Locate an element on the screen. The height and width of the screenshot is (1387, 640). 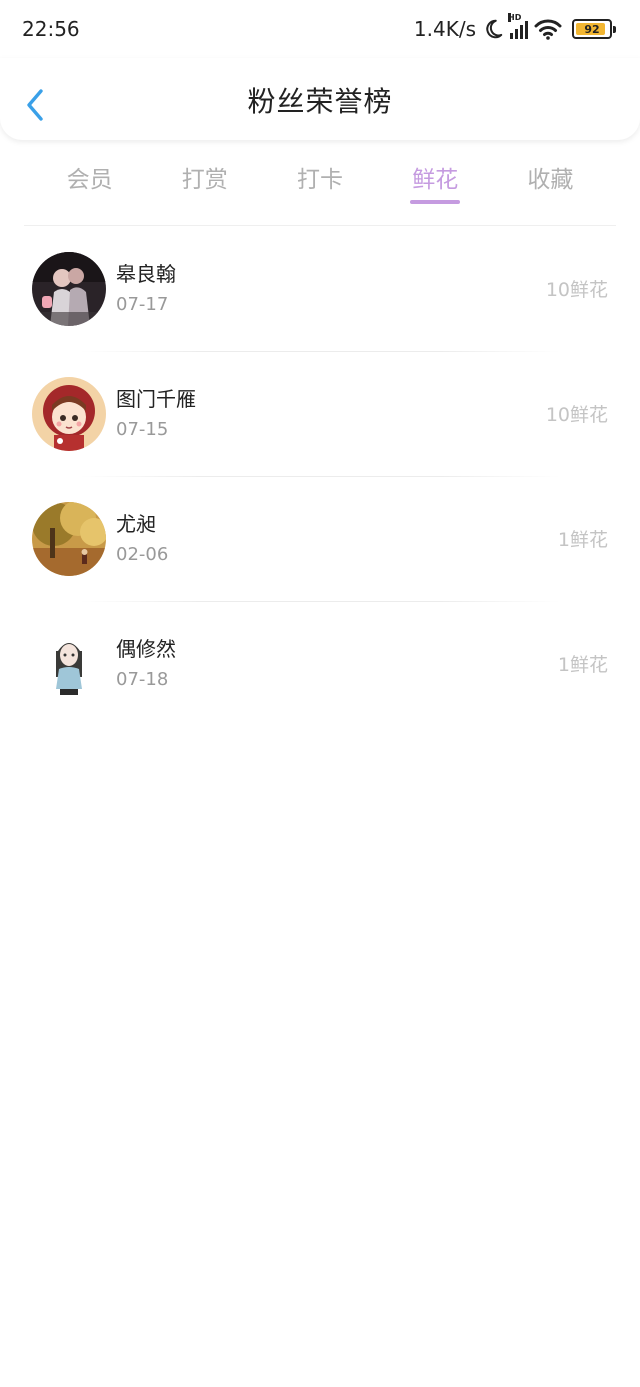
battery-level: 92 is located at coordinates (592, 29).